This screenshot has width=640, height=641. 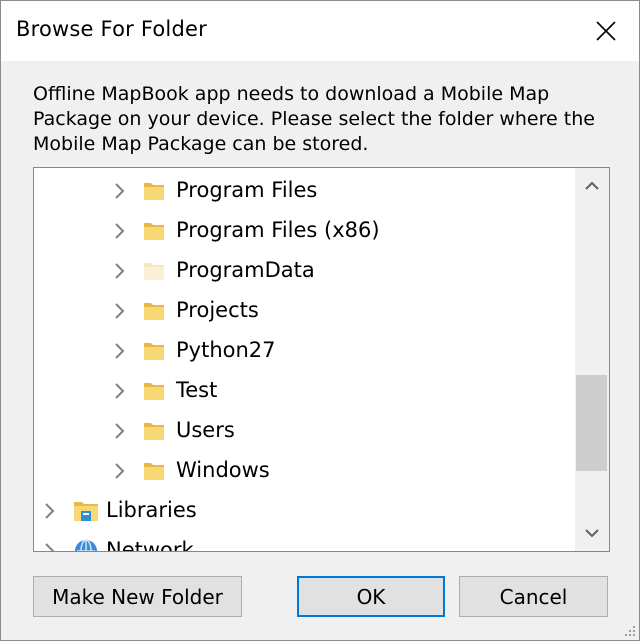 I want to click on ok-button: OK, so click(x=371, y=596).